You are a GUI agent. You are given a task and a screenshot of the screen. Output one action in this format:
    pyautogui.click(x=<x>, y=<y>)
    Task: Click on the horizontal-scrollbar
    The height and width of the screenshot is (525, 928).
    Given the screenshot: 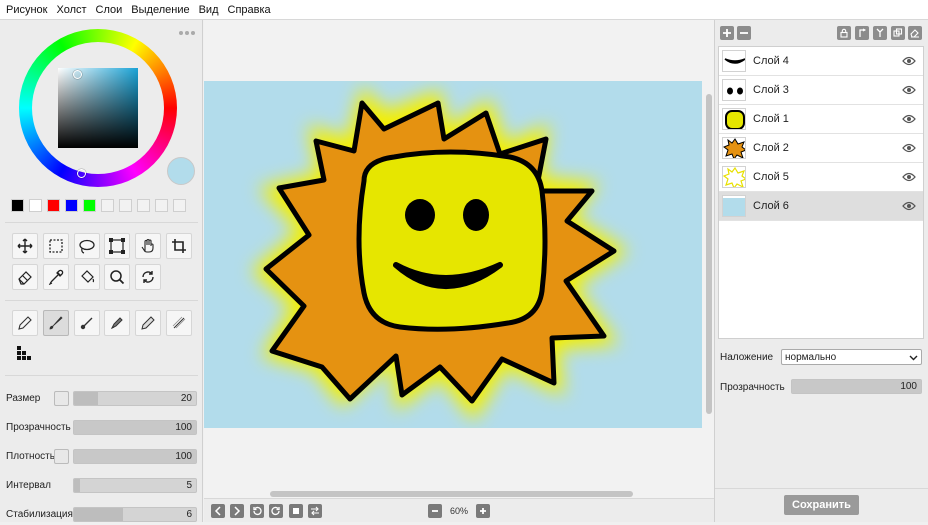 What is the action you would take?
    pyautogui.click(x=451, y=494)
    